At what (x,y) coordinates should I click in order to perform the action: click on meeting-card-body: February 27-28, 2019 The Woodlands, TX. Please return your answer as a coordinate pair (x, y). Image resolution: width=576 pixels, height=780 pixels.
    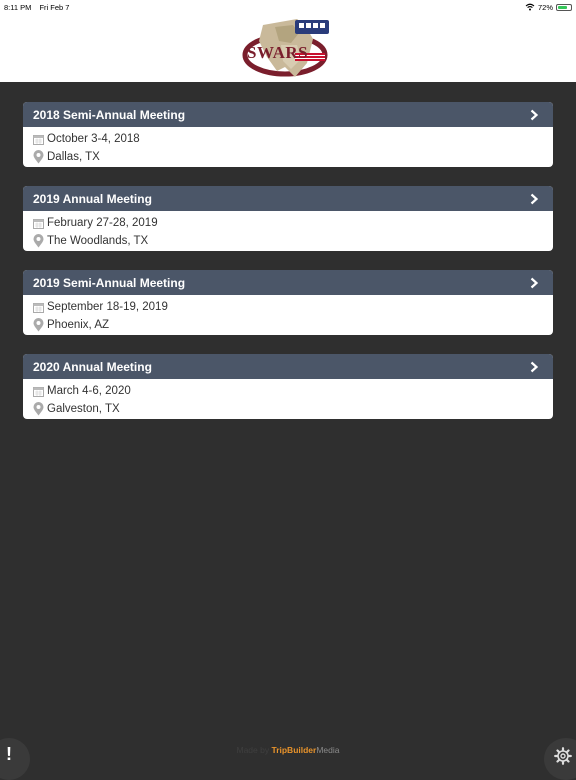
    Looking at the image, I should click on (288, 230).